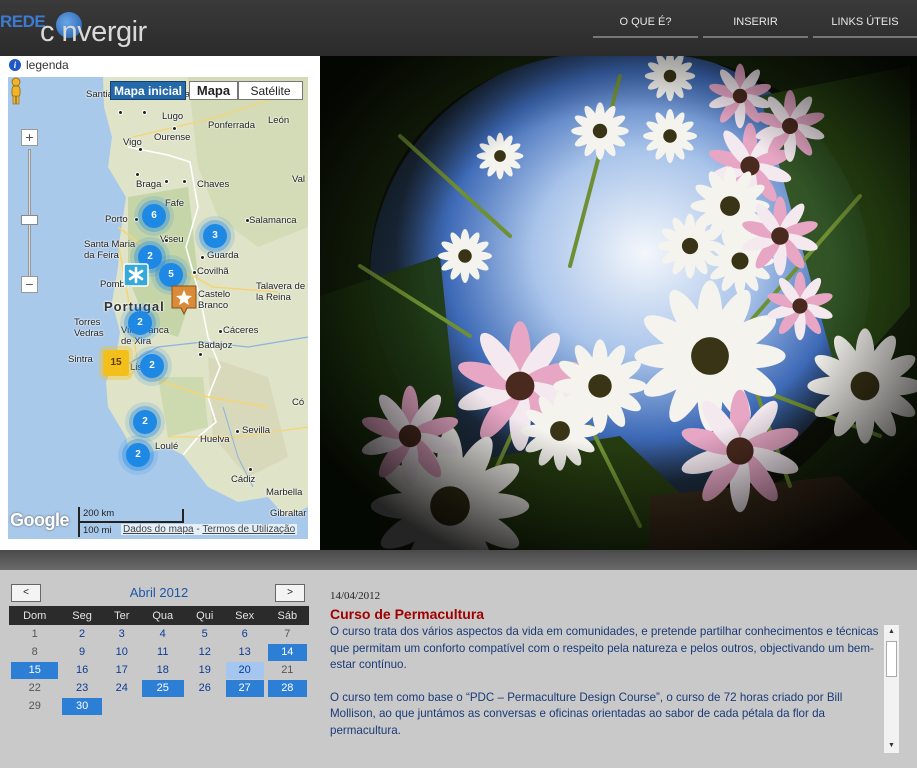  Describe the element at coordinates (29, 214) in the screenshot. I see `zoom-slider-track` at that location.